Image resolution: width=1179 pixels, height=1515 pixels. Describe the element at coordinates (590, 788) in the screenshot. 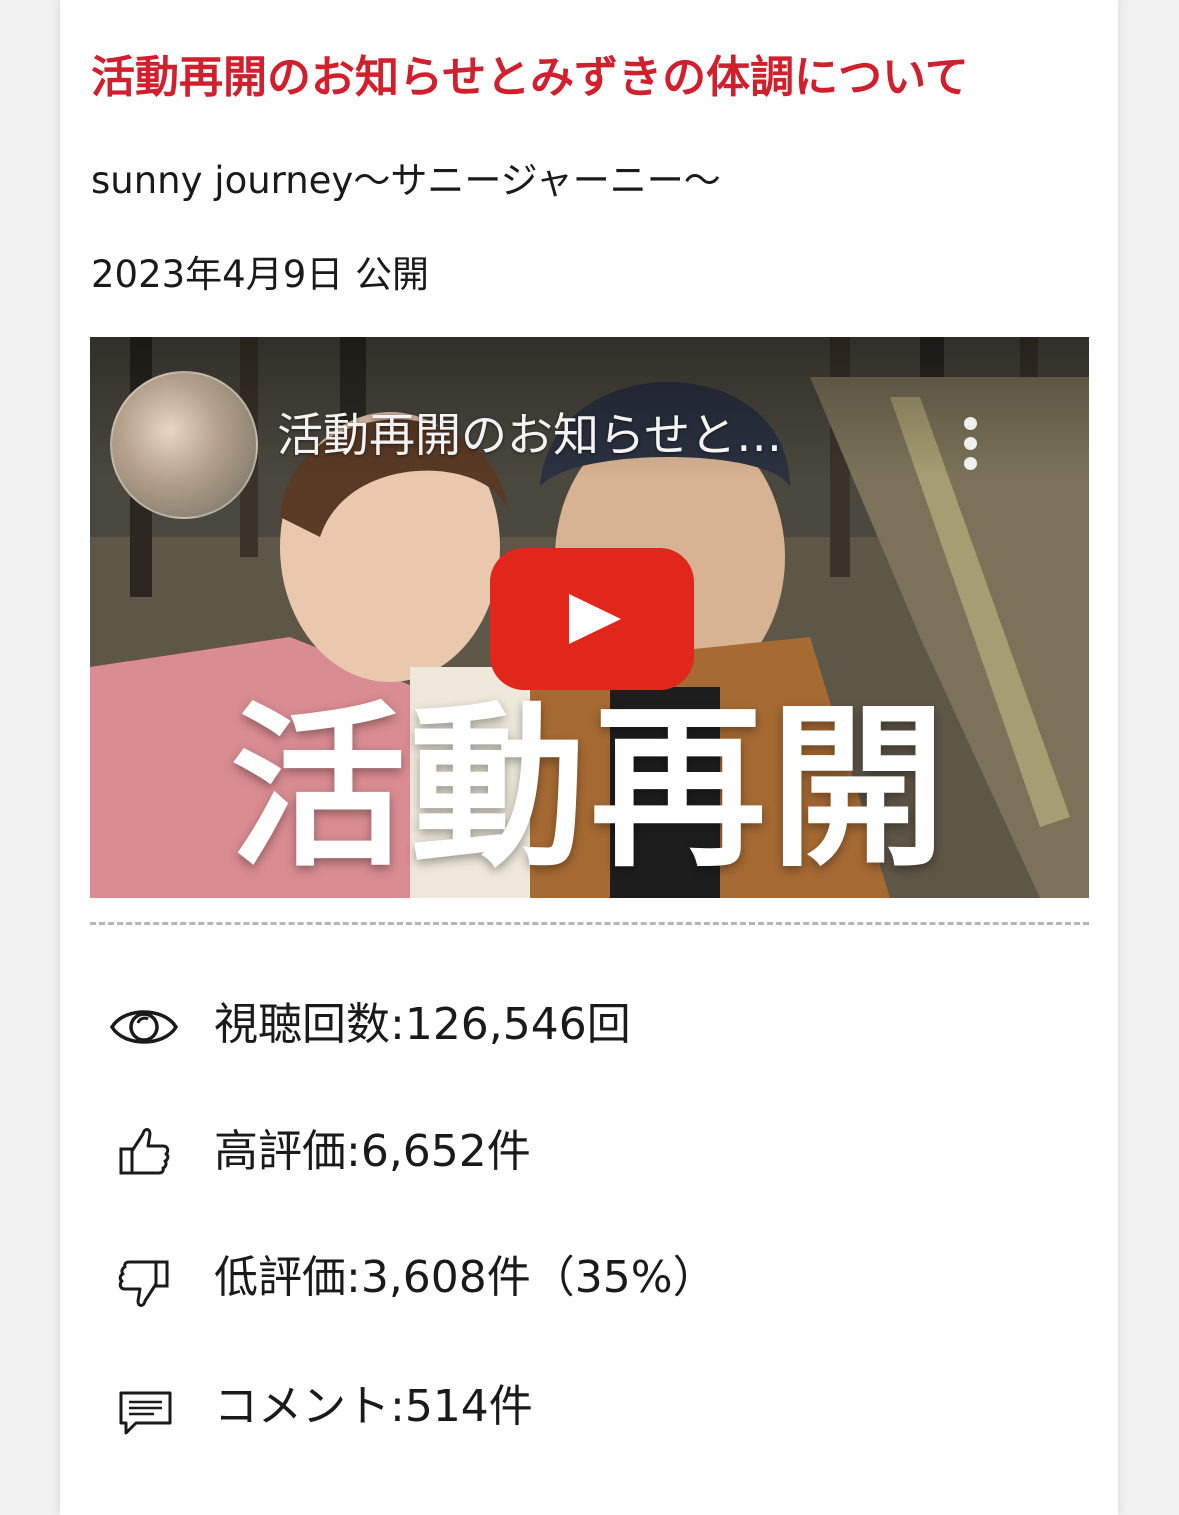

I see `thumbnail-caption: 活動再開` at that location.